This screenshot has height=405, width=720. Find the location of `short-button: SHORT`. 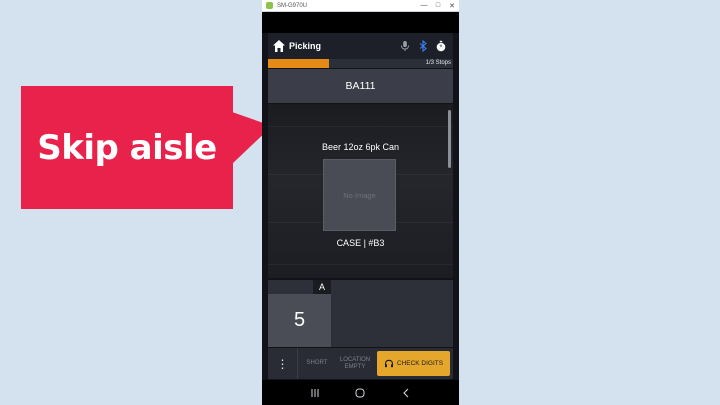

short-button: SHORT is located at coordinates (317, 363).